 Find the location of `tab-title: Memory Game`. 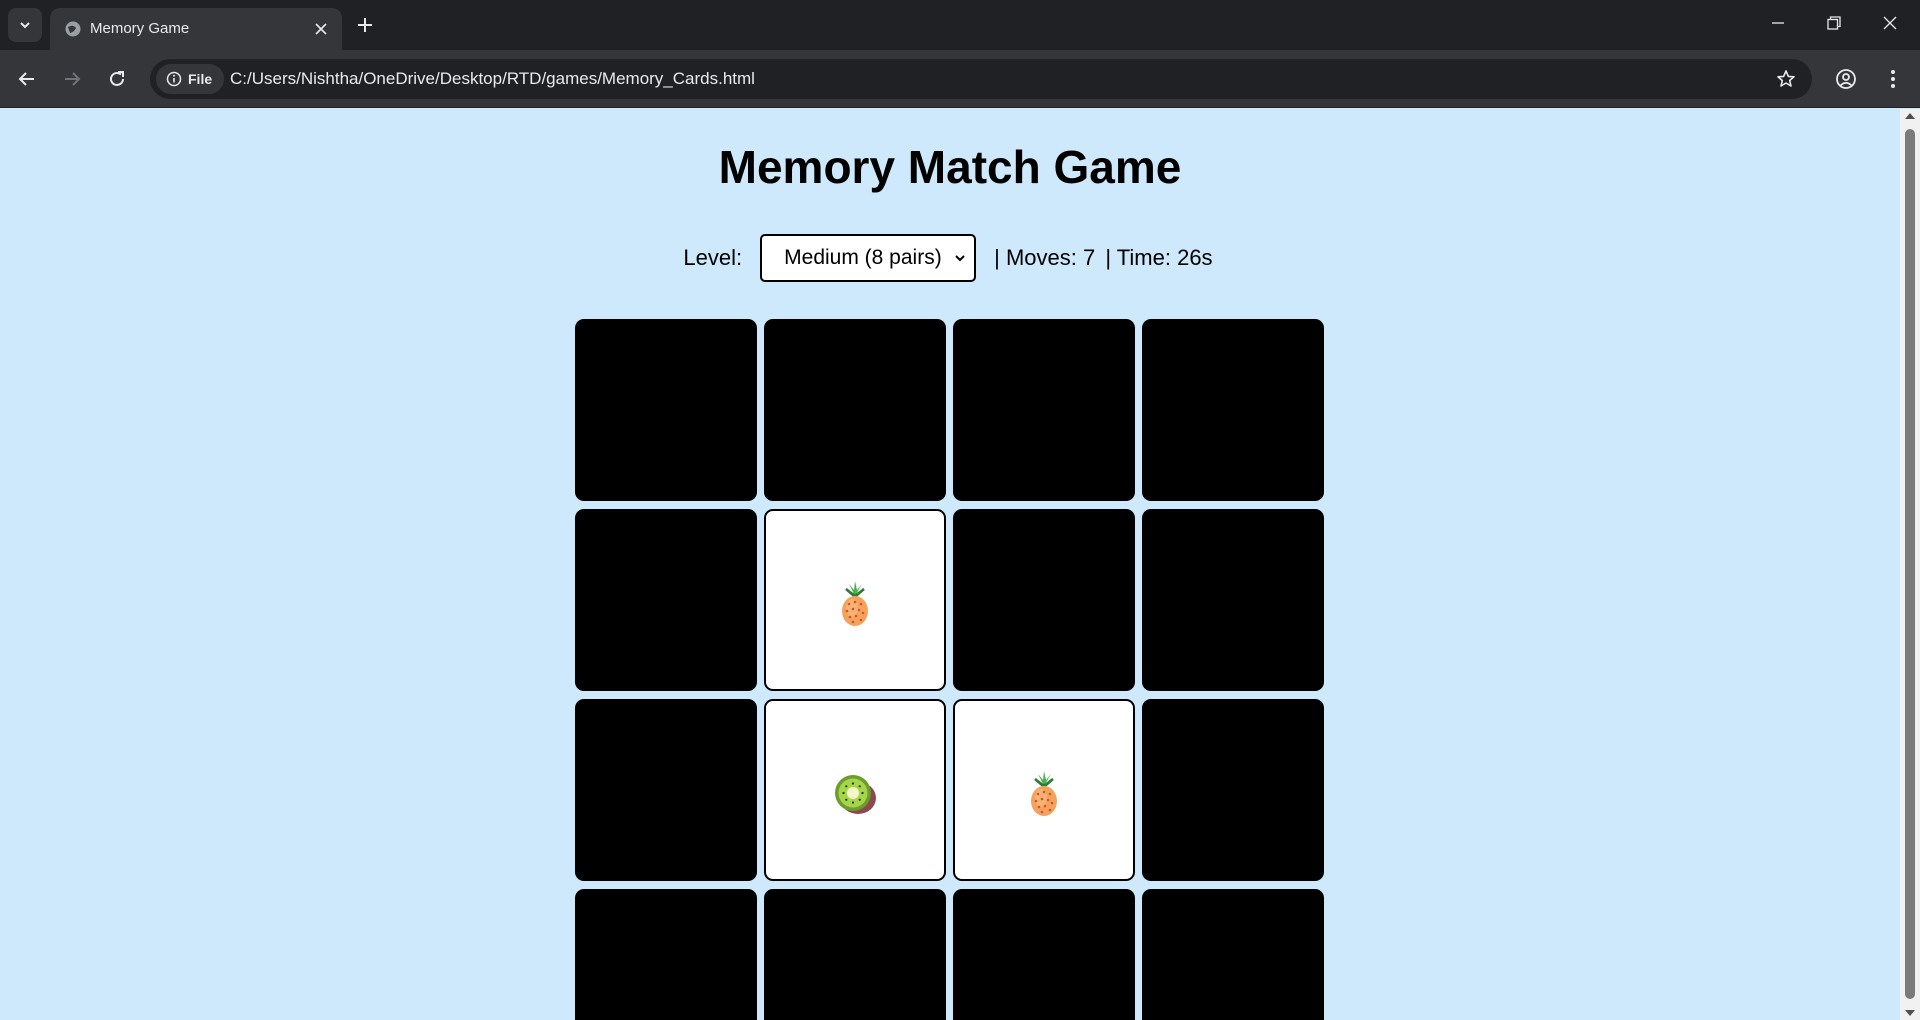

tab-title: Memory Game is located at coordinates (140, 28).